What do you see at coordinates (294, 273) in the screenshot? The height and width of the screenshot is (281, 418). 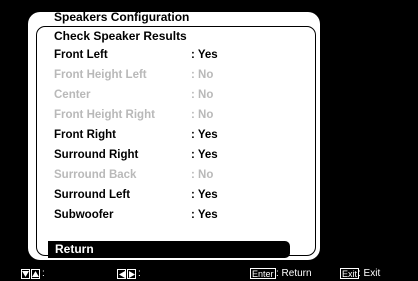 I see `enter-hint-text: : Return` at bounding box center [294, 273].